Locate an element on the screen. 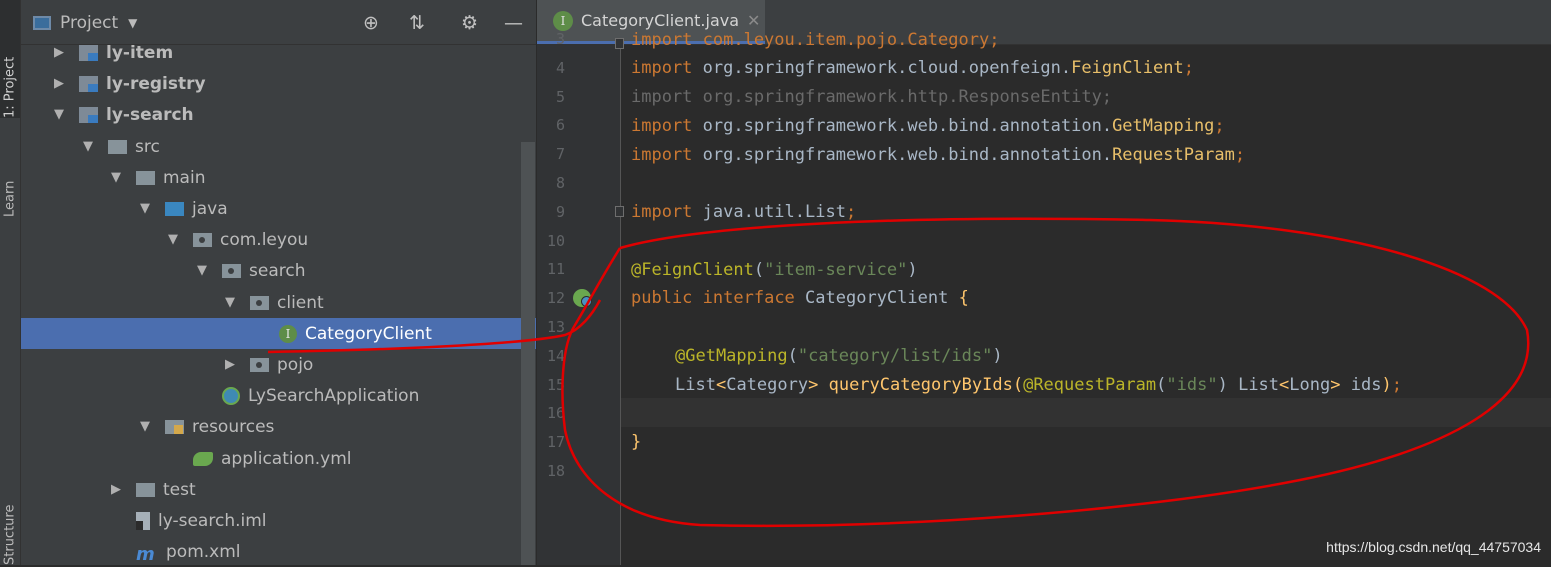 Image resolution: width=1551 pixels, height=567 pixels. tree-row-label: ly-search is located at coordinates (150, 114).